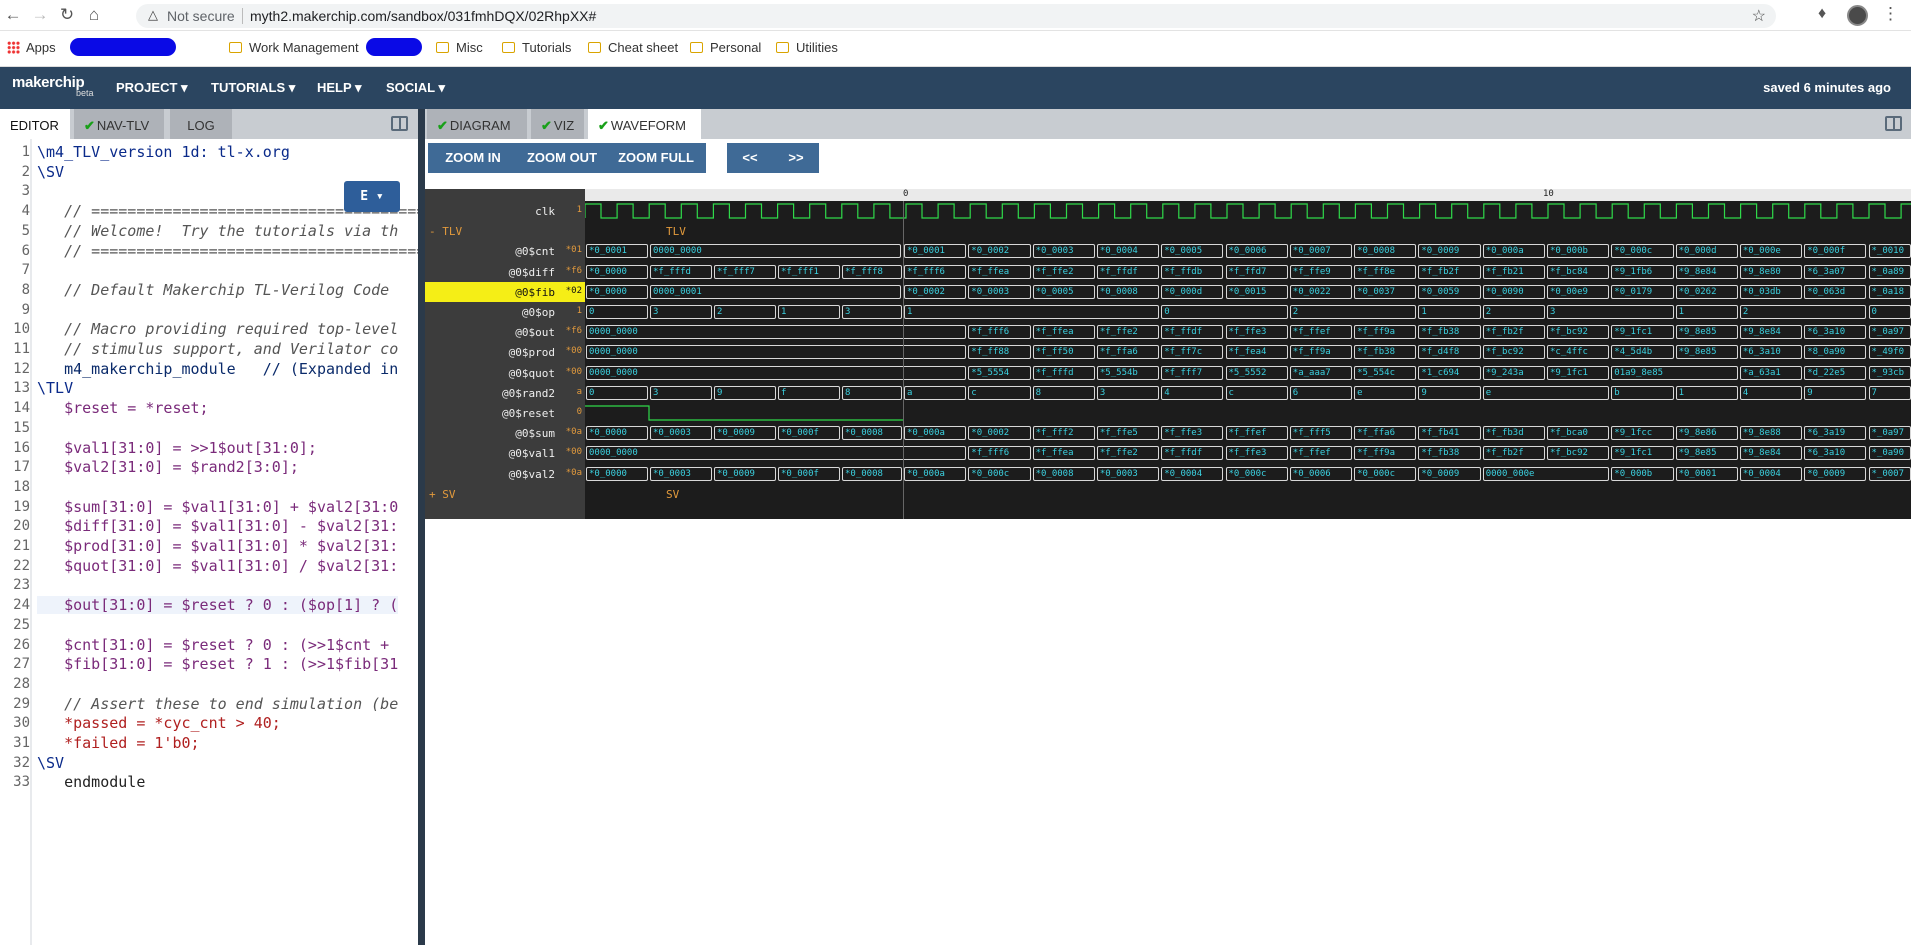  Describe the element at coordinates (1321, 473) in the screenshot. I see `value-cell: *0_0006` at that location.